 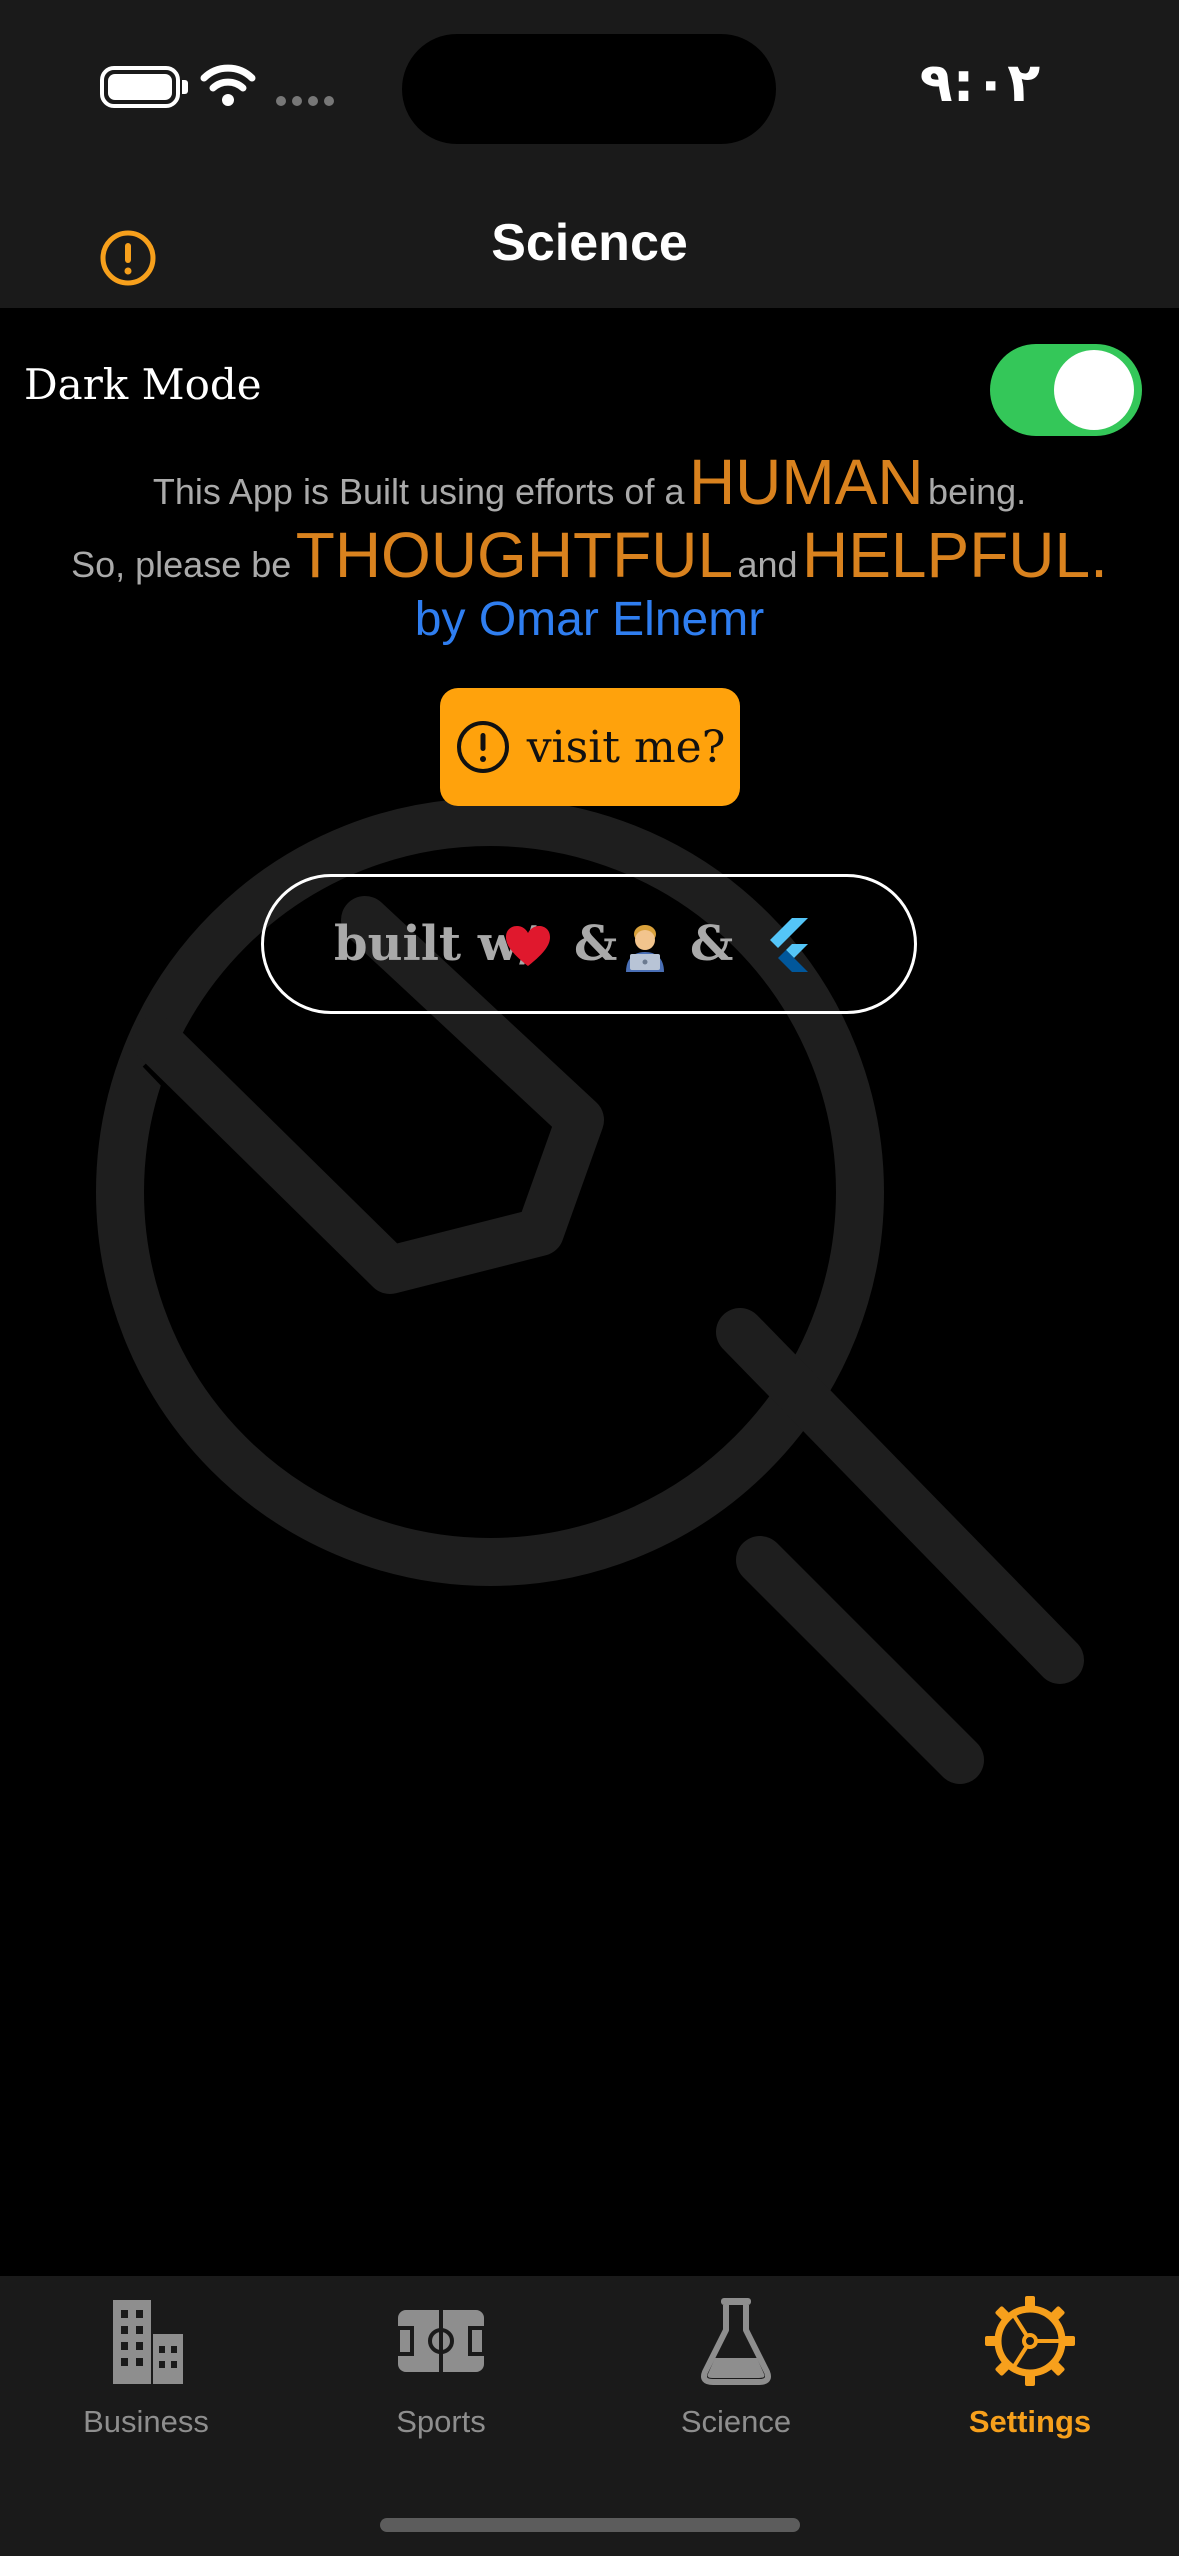 I want to click on visit-me-button: visit me?, so click(x=590, y=747).